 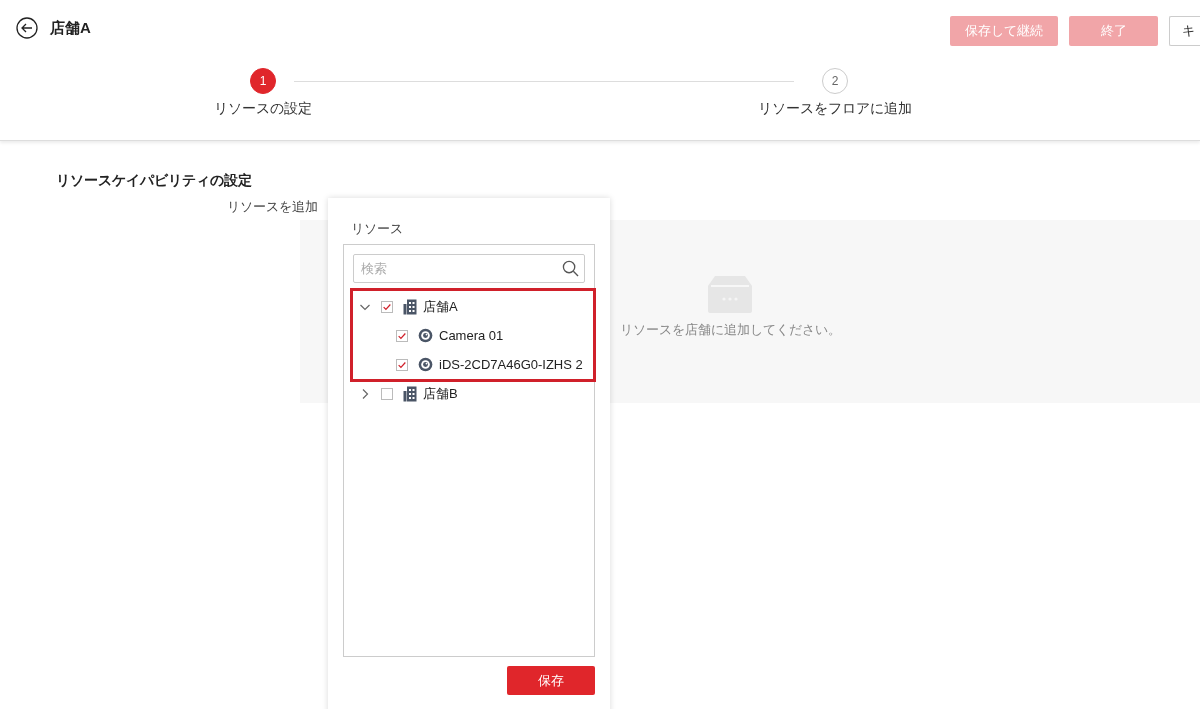 I want to click on action-button: キ, so click(x=1184, y=31).